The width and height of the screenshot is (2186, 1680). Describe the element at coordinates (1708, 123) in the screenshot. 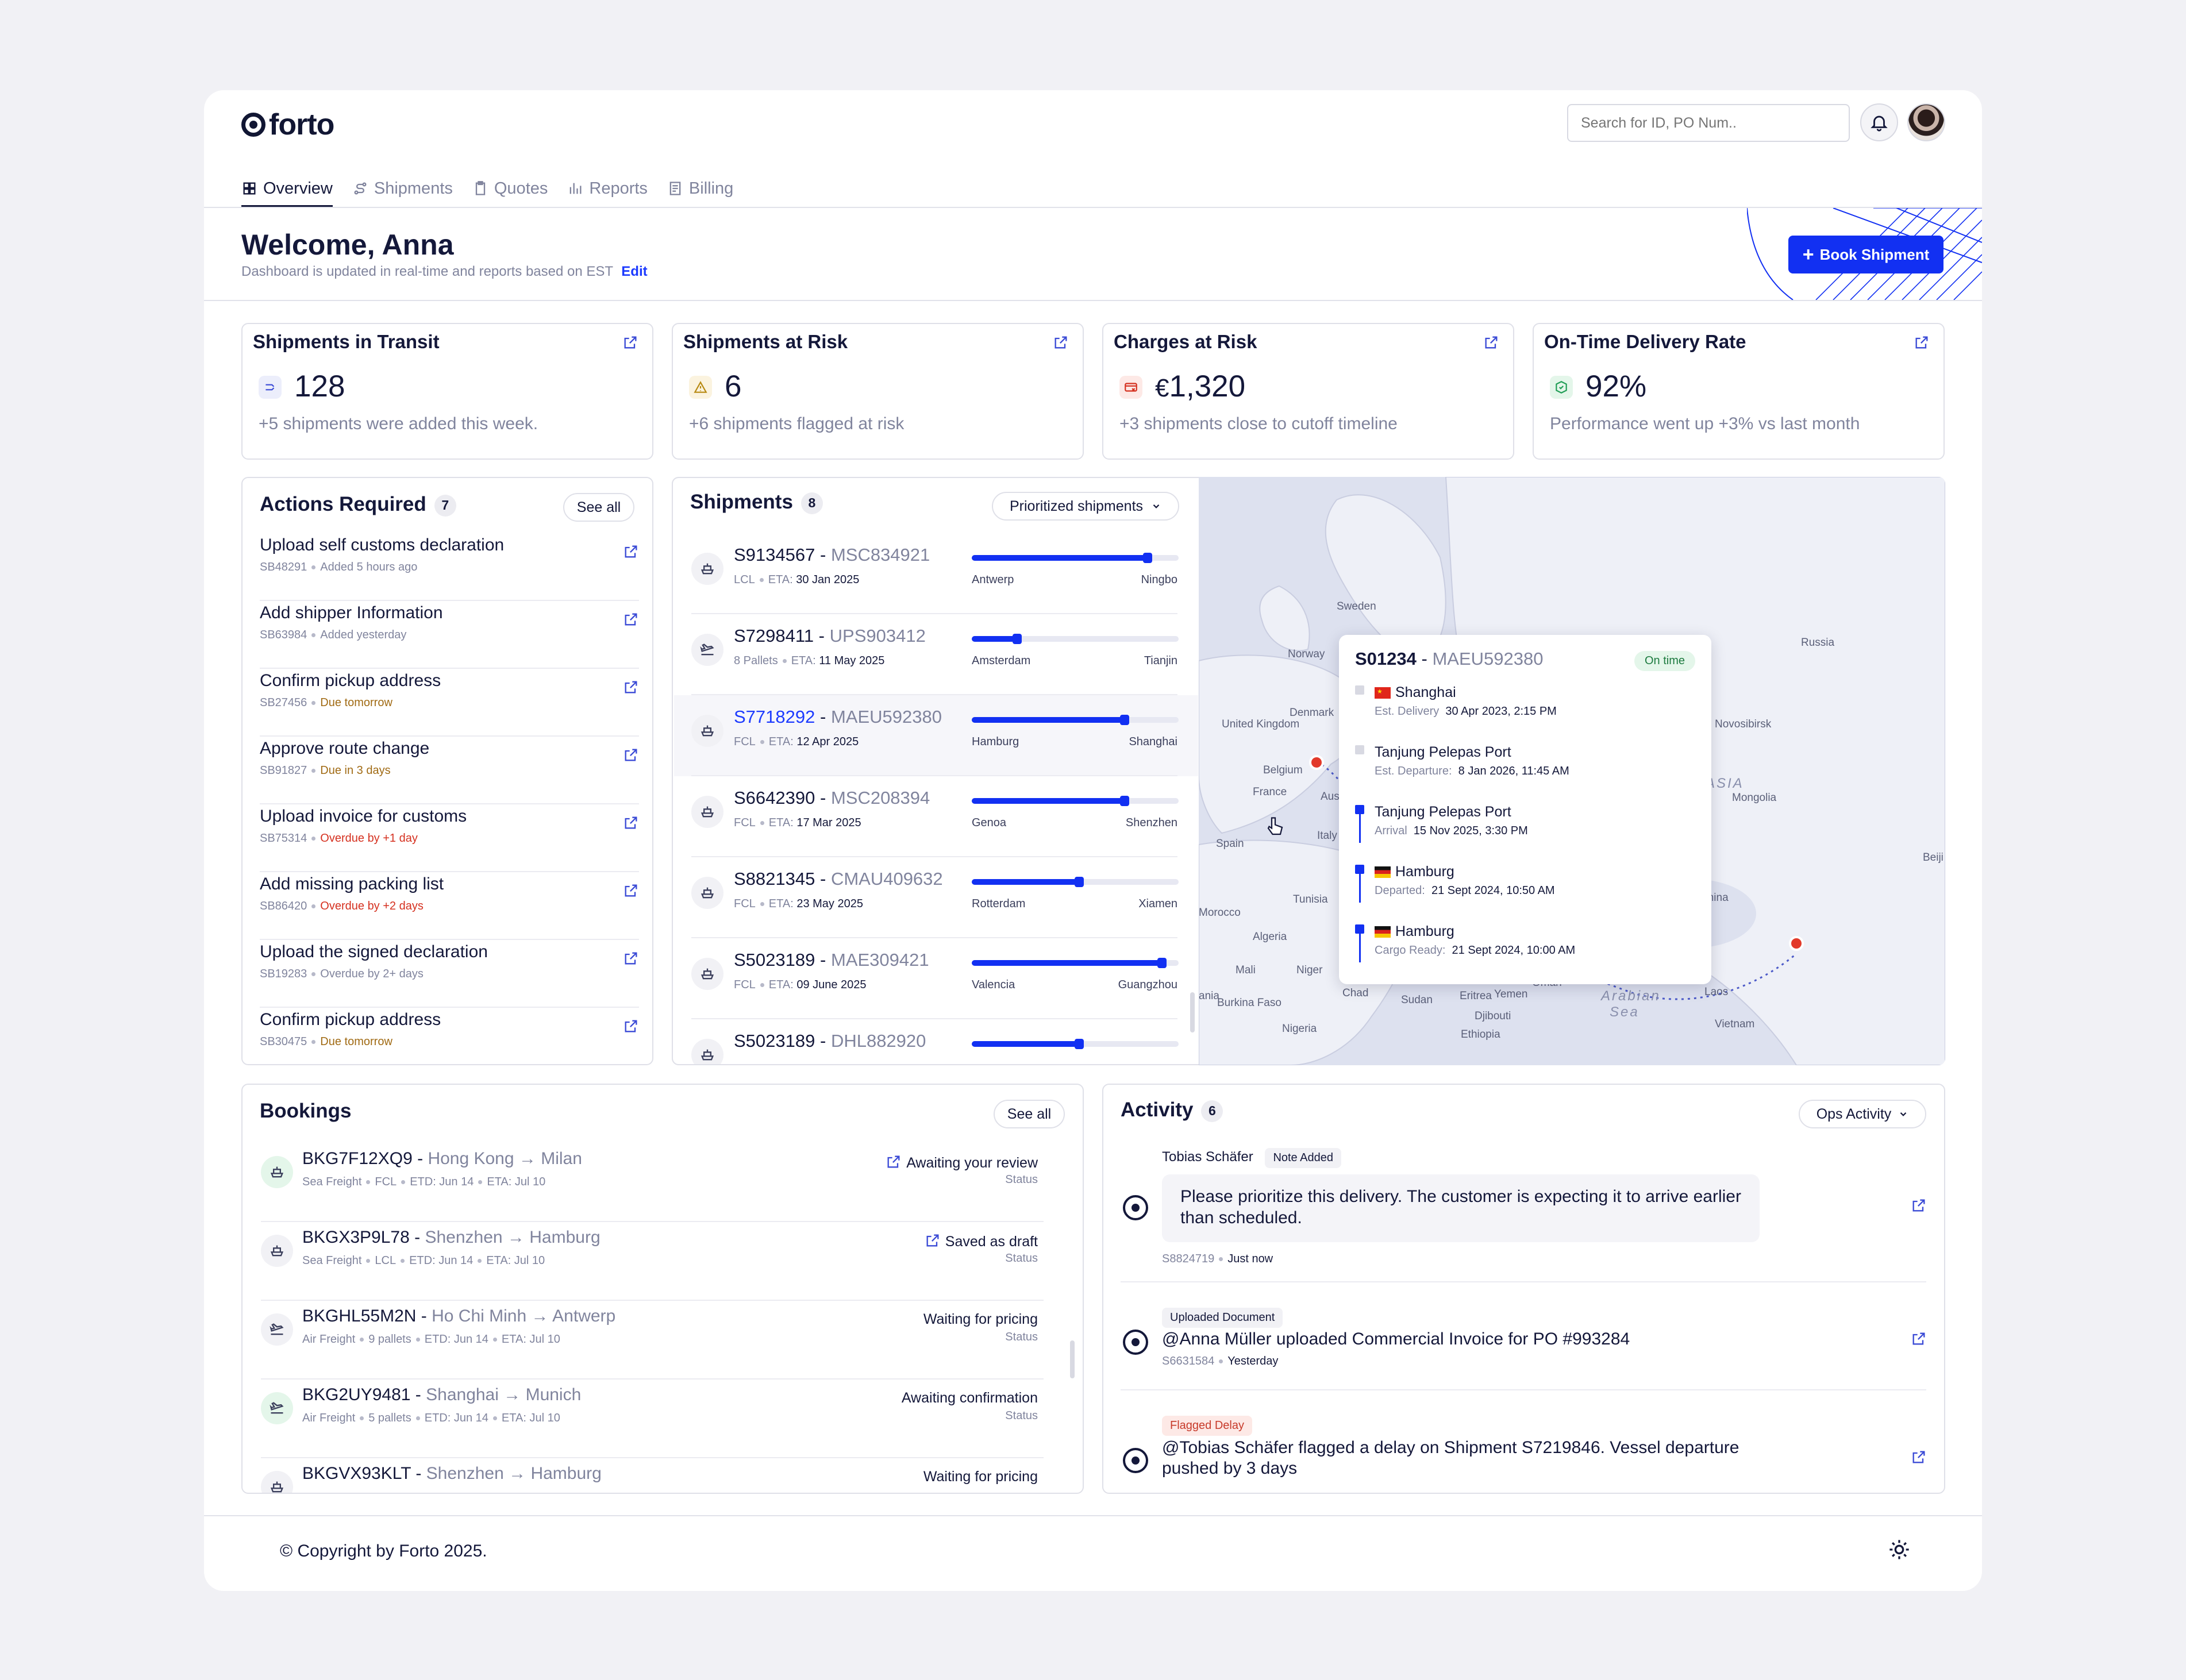

I see `search-input` at that location.